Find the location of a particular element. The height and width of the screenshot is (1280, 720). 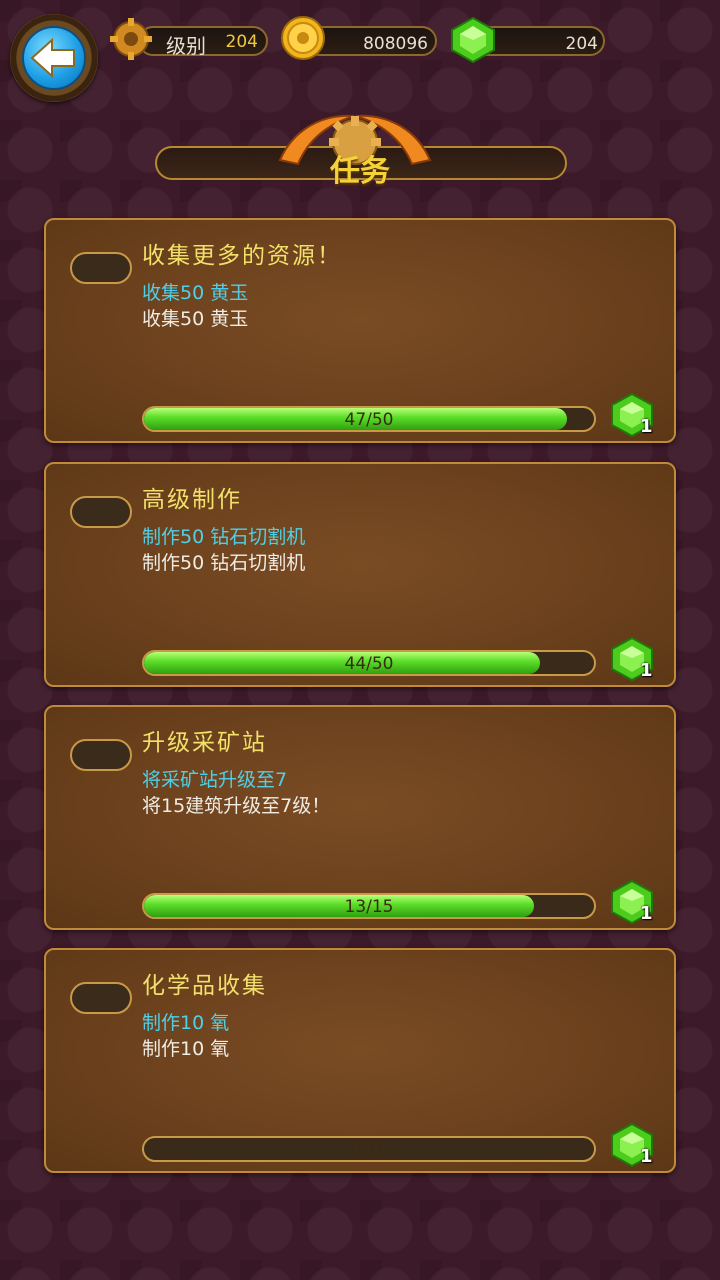

quest-description: 制作10 氧 is located at coordinates (186, 1049).